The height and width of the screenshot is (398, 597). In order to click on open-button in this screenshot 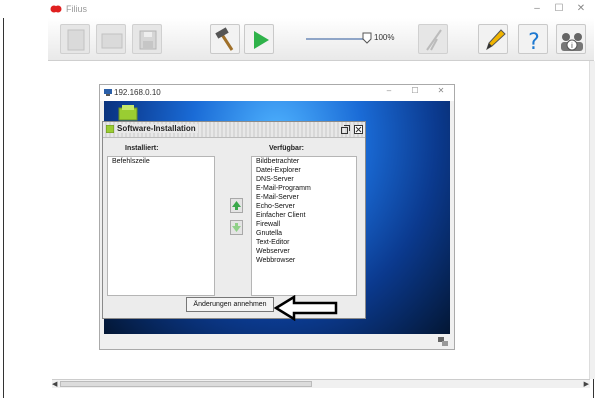, I will do `click(111, 39)`.